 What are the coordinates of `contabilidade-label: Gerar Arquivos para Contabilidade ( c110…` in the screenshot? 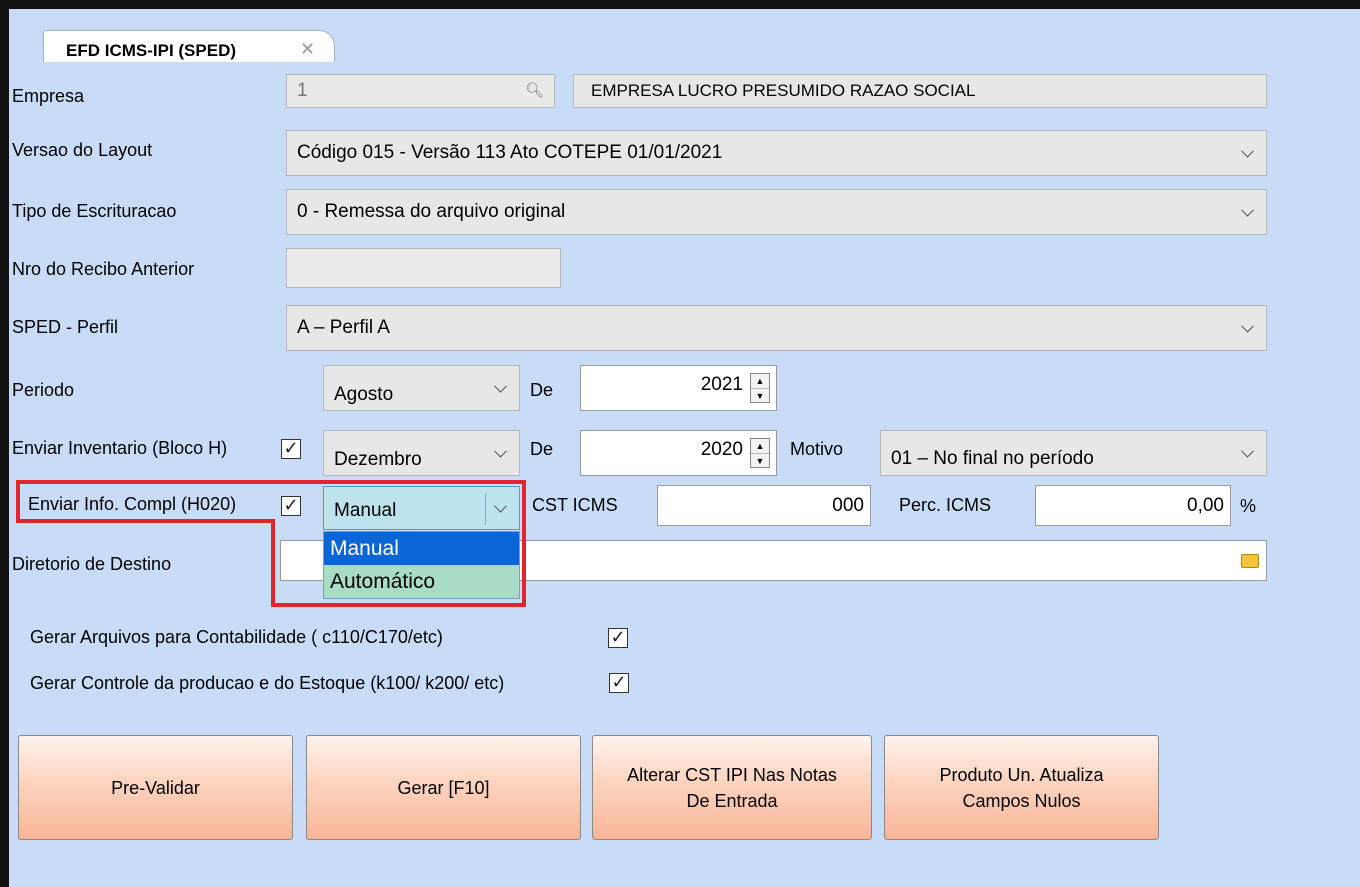 It's located at (236, 637).